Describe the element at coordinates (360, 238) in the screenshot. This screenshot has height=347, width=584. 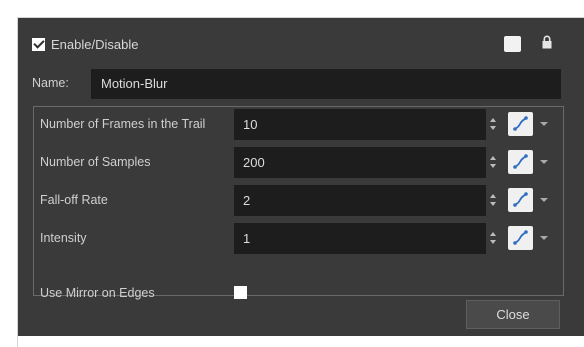
I see `intensity-field: 1` at that location.